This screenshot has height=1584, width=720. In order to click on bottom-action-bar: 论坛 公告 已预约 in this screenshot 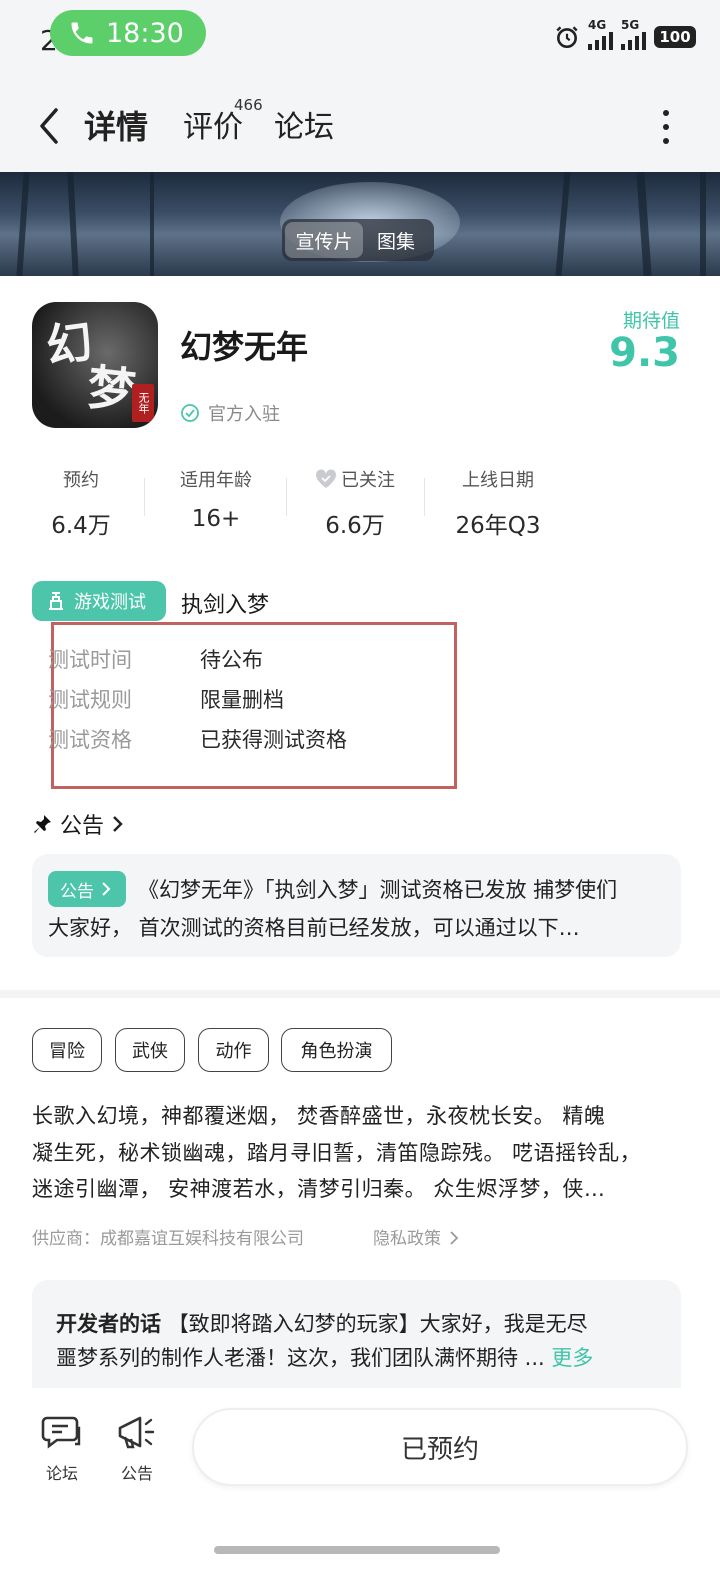, I will do `click(360, 1486)`.